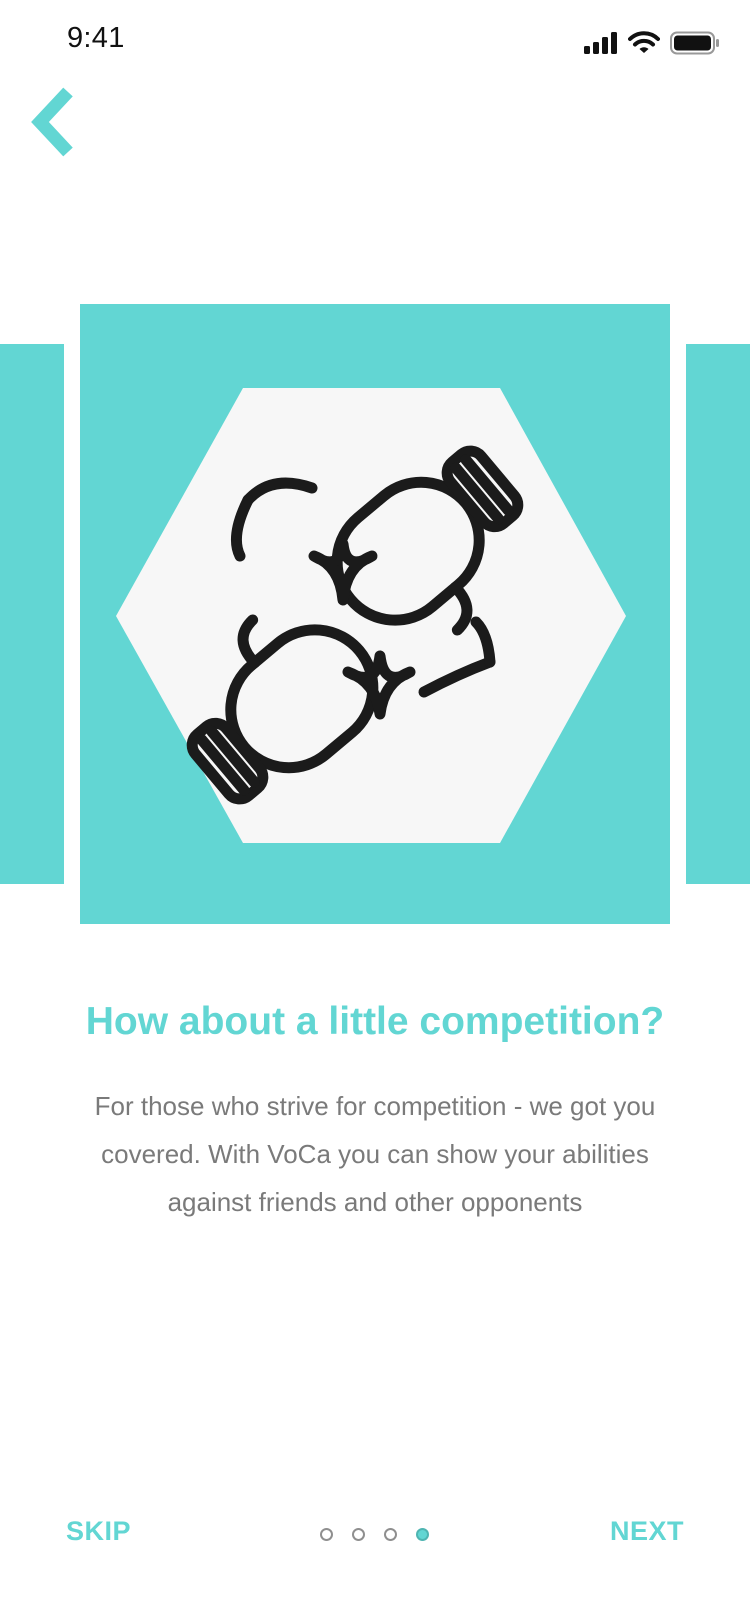 The width and height of the screenshot is (750, 1624). Describe the element at coordinates (694, 43) in the screenshot. I see `battery-icon` at that location.